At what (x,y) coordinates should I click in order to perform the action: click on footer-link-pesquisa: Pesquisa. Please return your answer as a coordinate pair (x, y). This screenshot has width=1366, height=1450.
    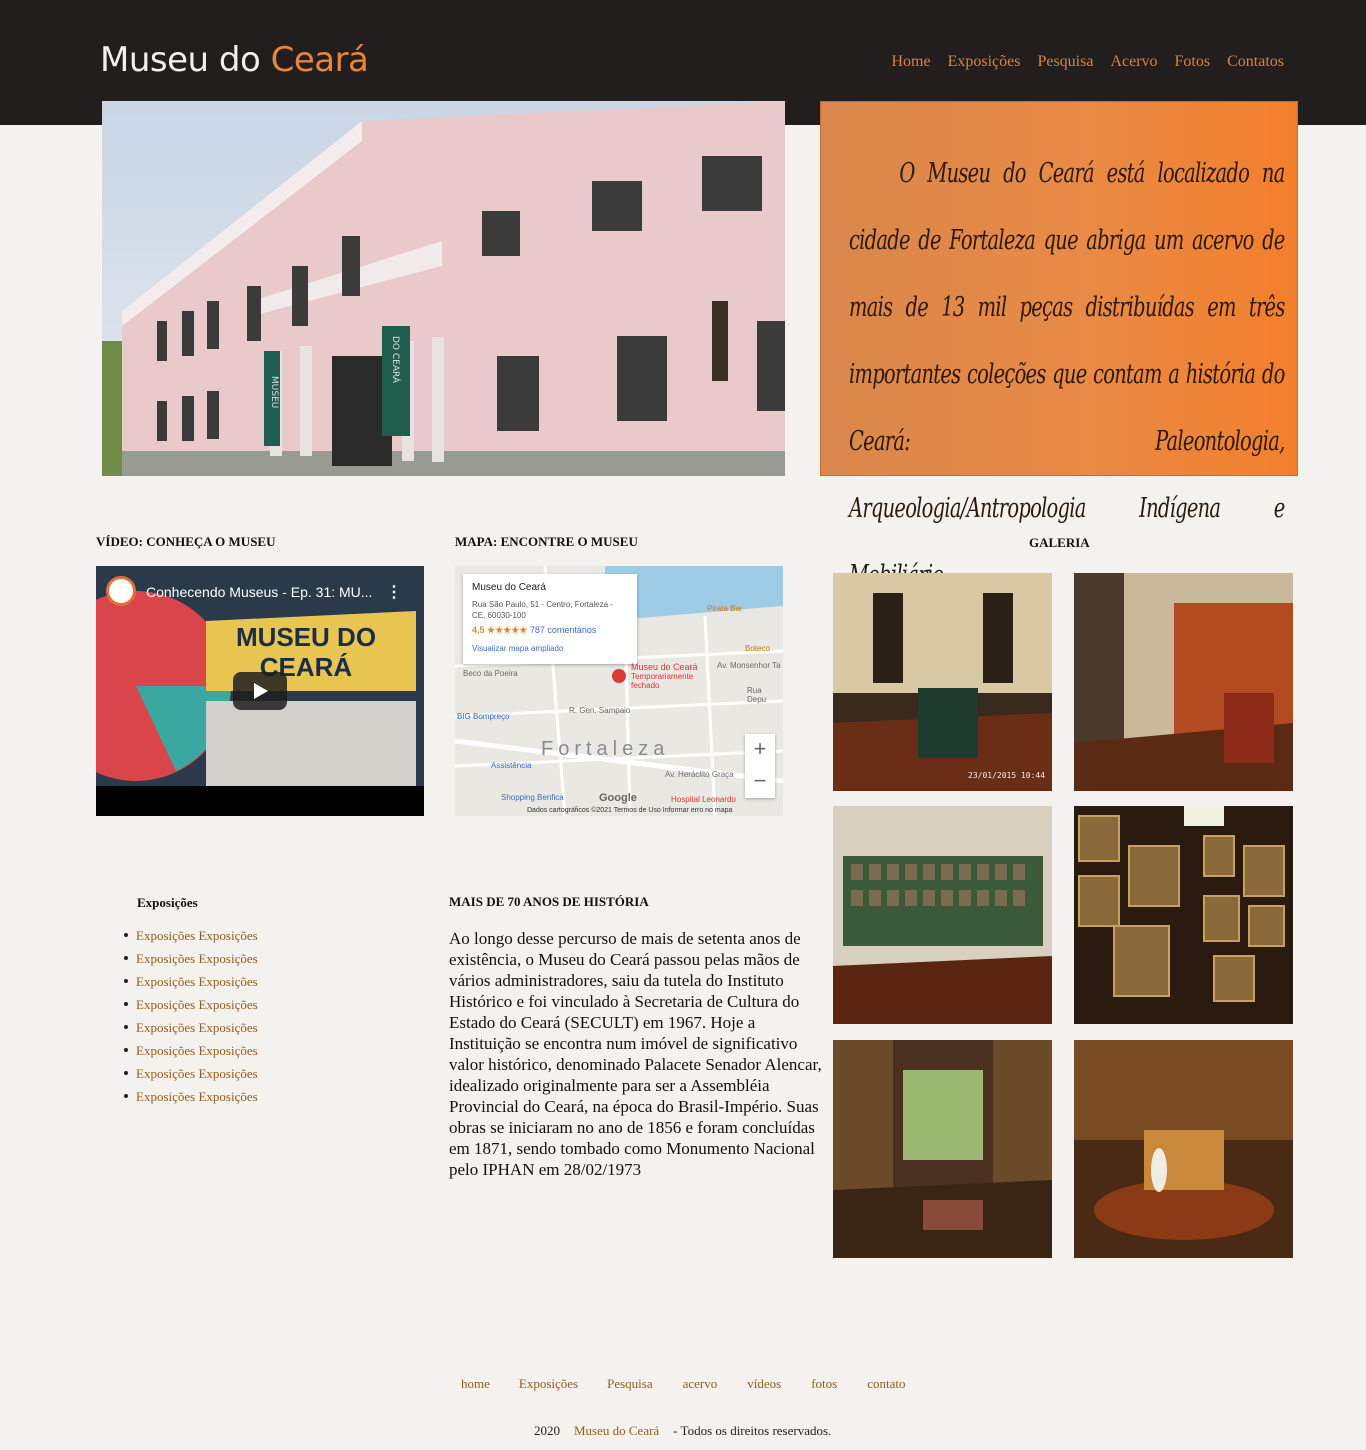
    Looking at the image, I should click on (630, 1384).